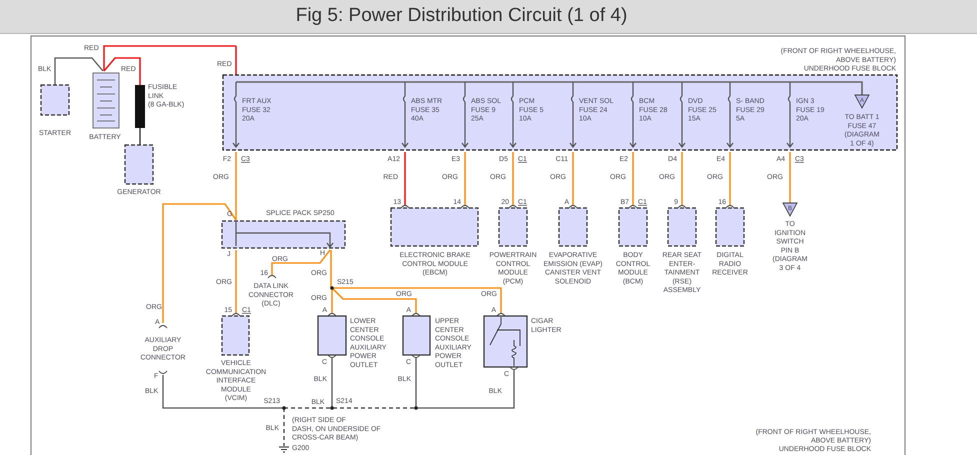 The height and width of the screenshot is (455, 977). What do you see at coordinates (140, 136) in the screenshot?
I see `wire` at bounding box center [140, 136].